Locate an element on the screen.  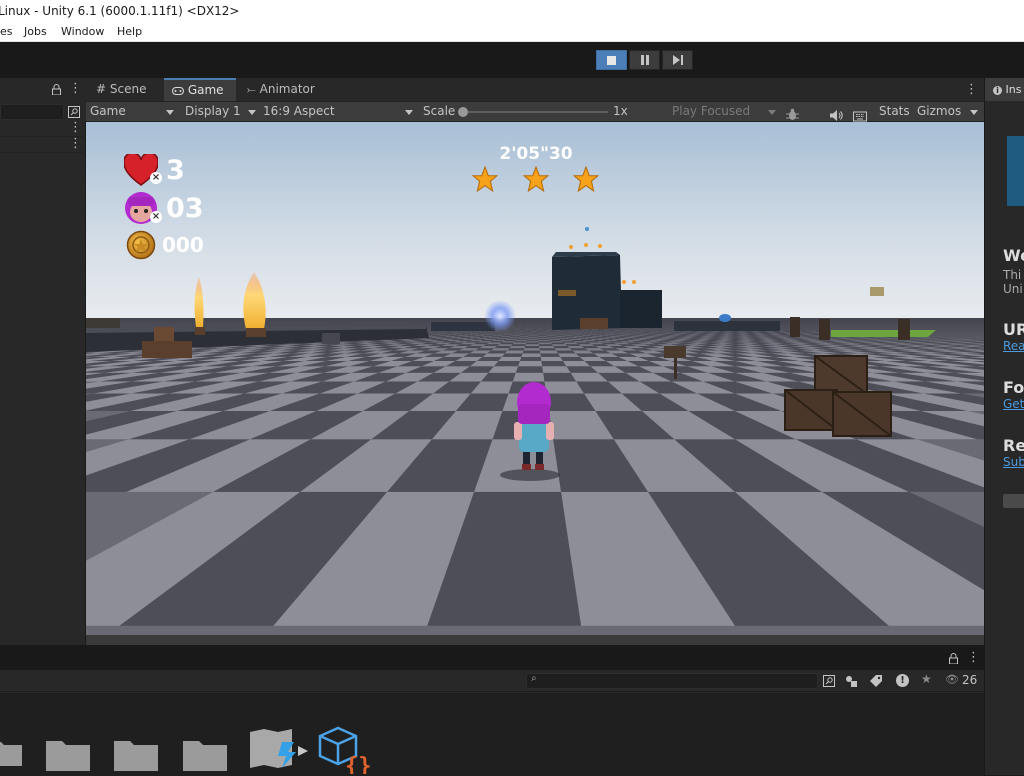
hud-coins: 000 is located at coordinates (176, 245).